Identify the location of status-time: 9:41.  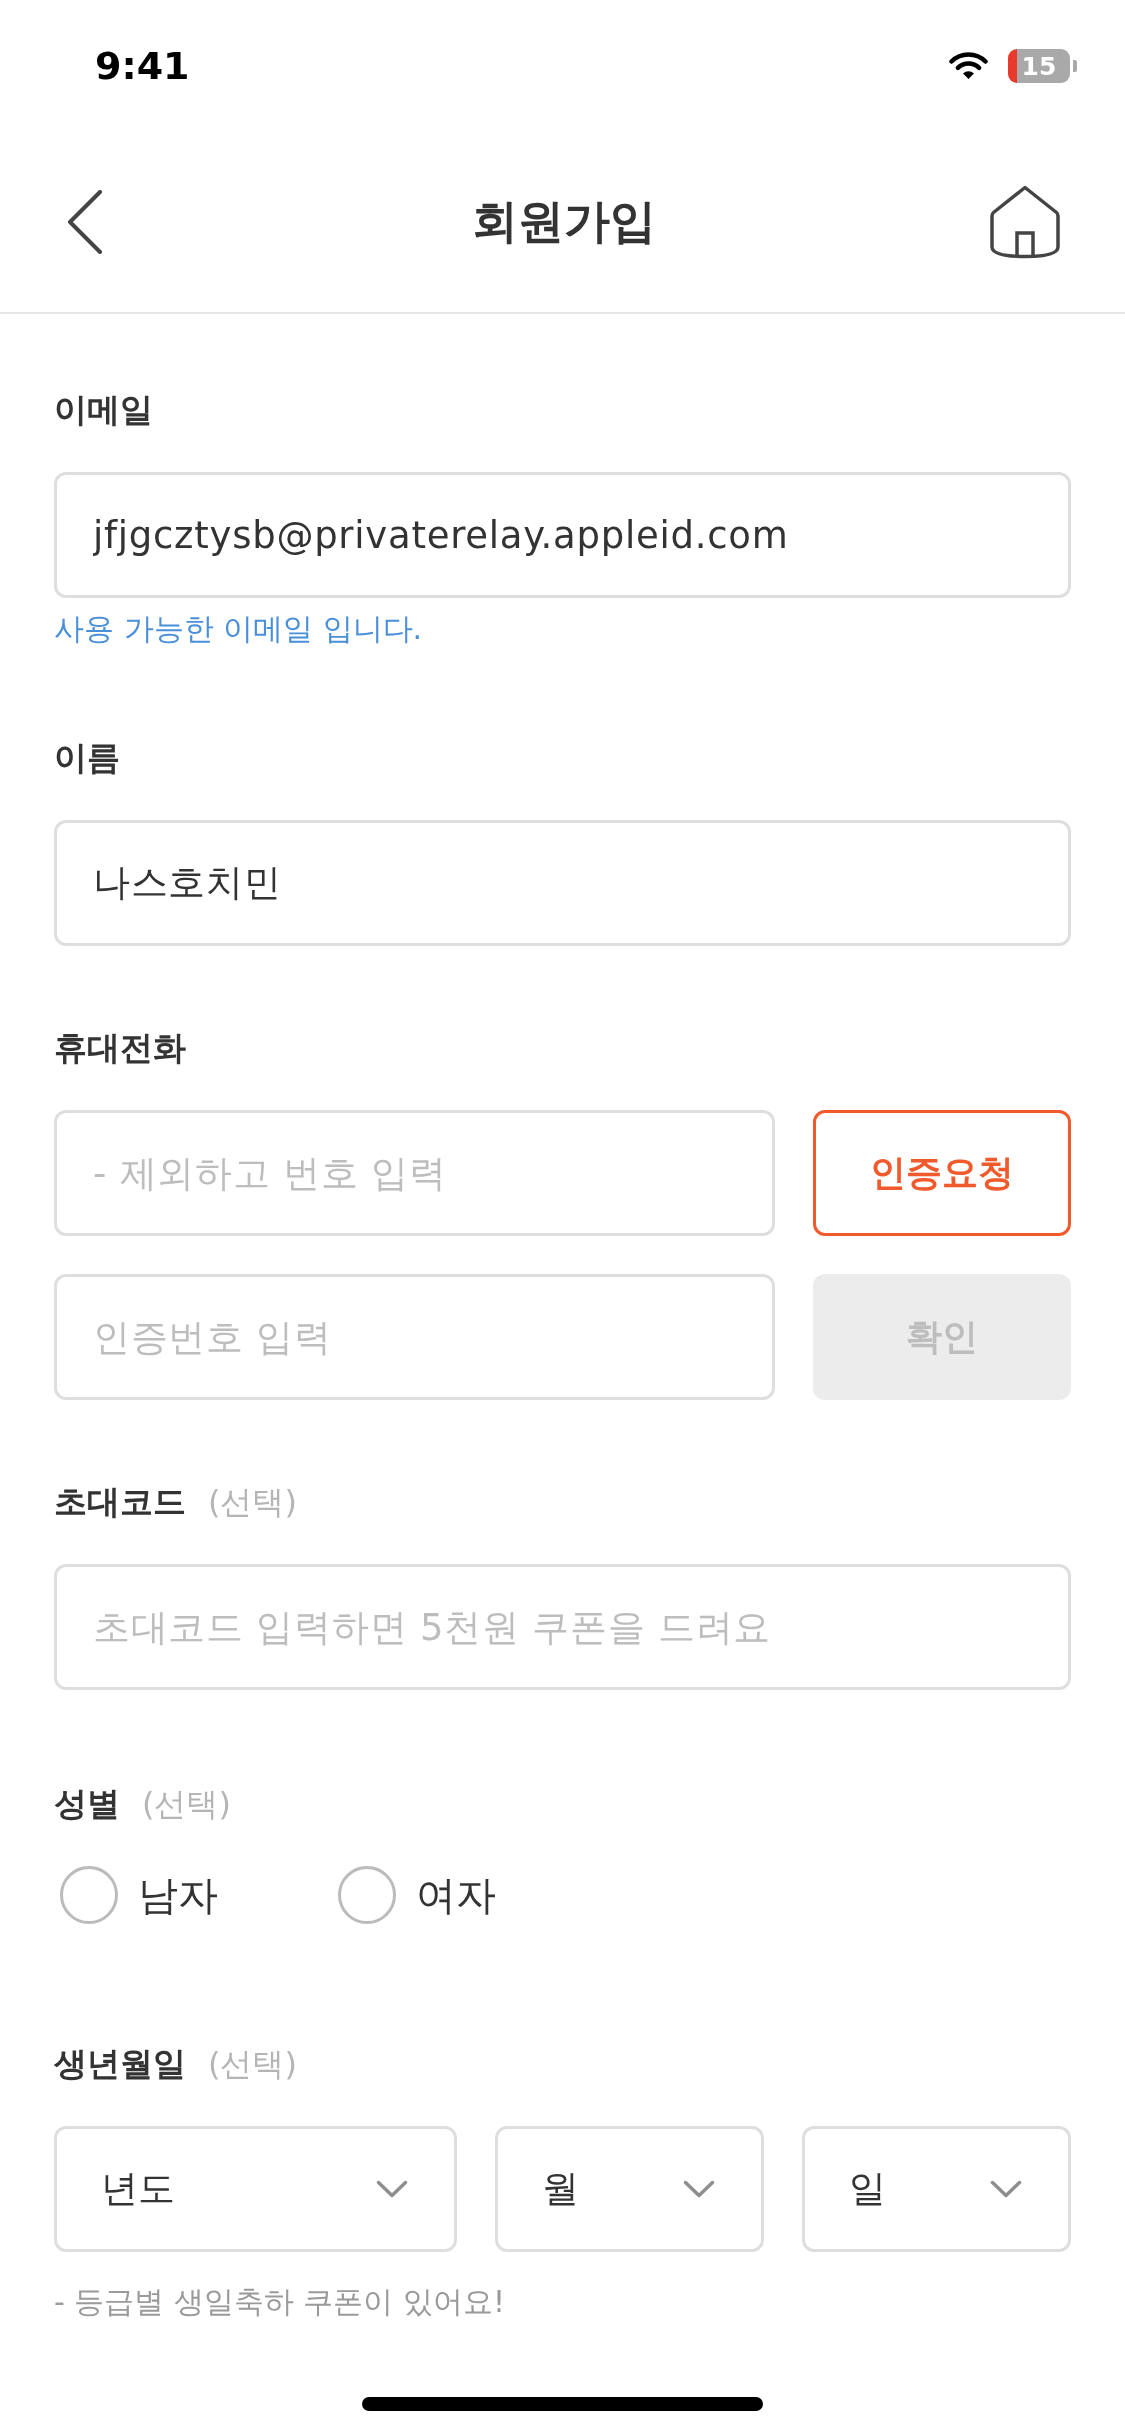
(142, 66).